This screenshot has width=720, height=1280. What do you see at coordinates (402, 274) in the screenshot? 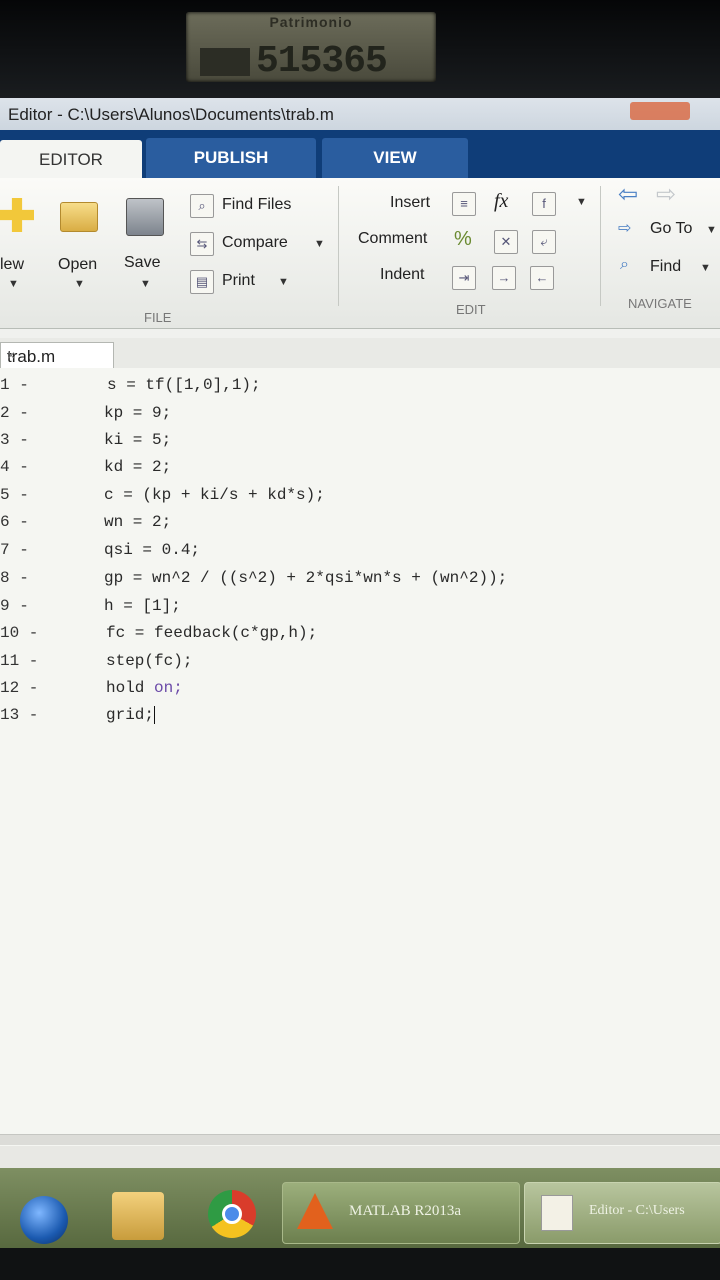
I see `indent-label: Indent` at bounding box center [402, 274].